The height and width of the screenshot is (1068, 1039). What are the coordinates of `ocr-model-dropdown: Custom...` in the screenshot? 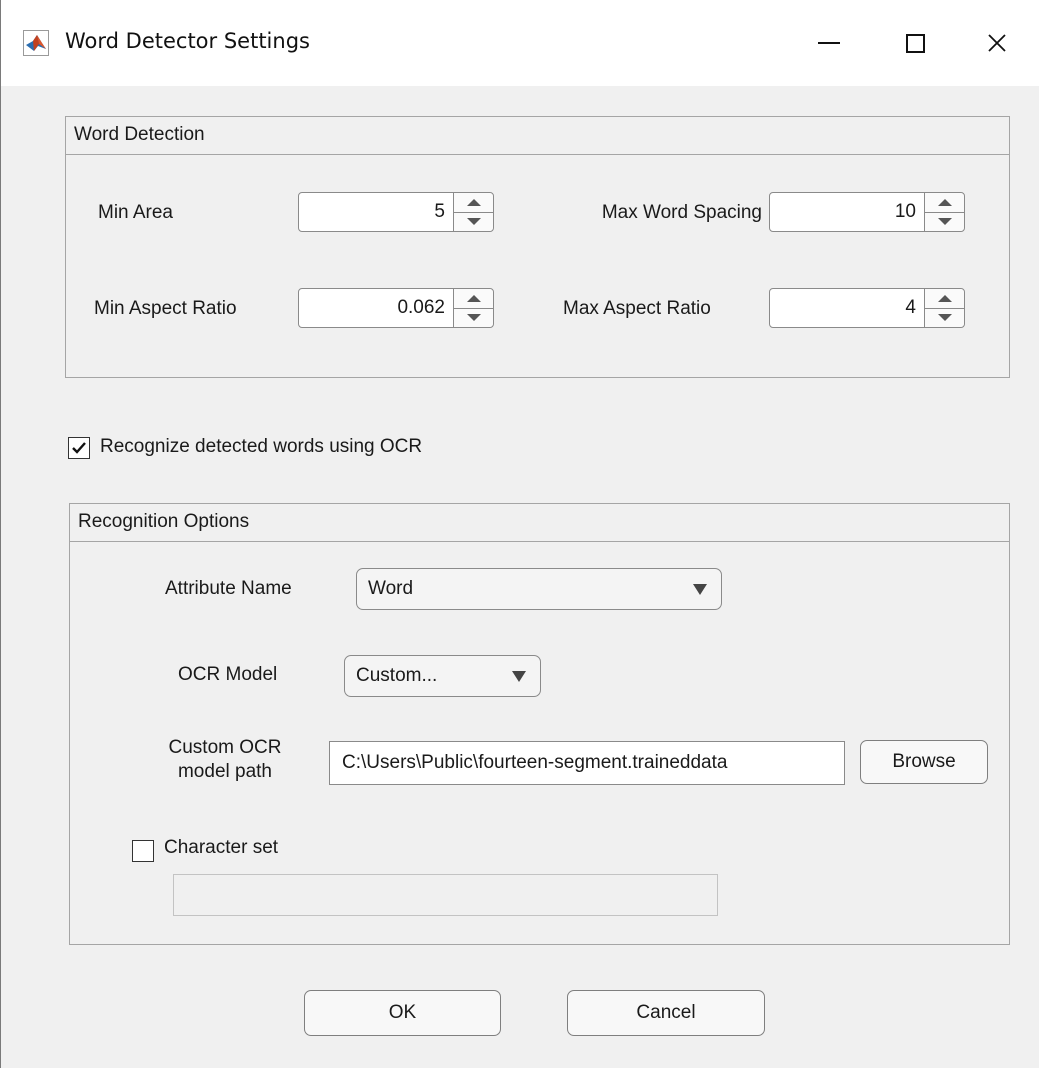 It's located at (442, 676).